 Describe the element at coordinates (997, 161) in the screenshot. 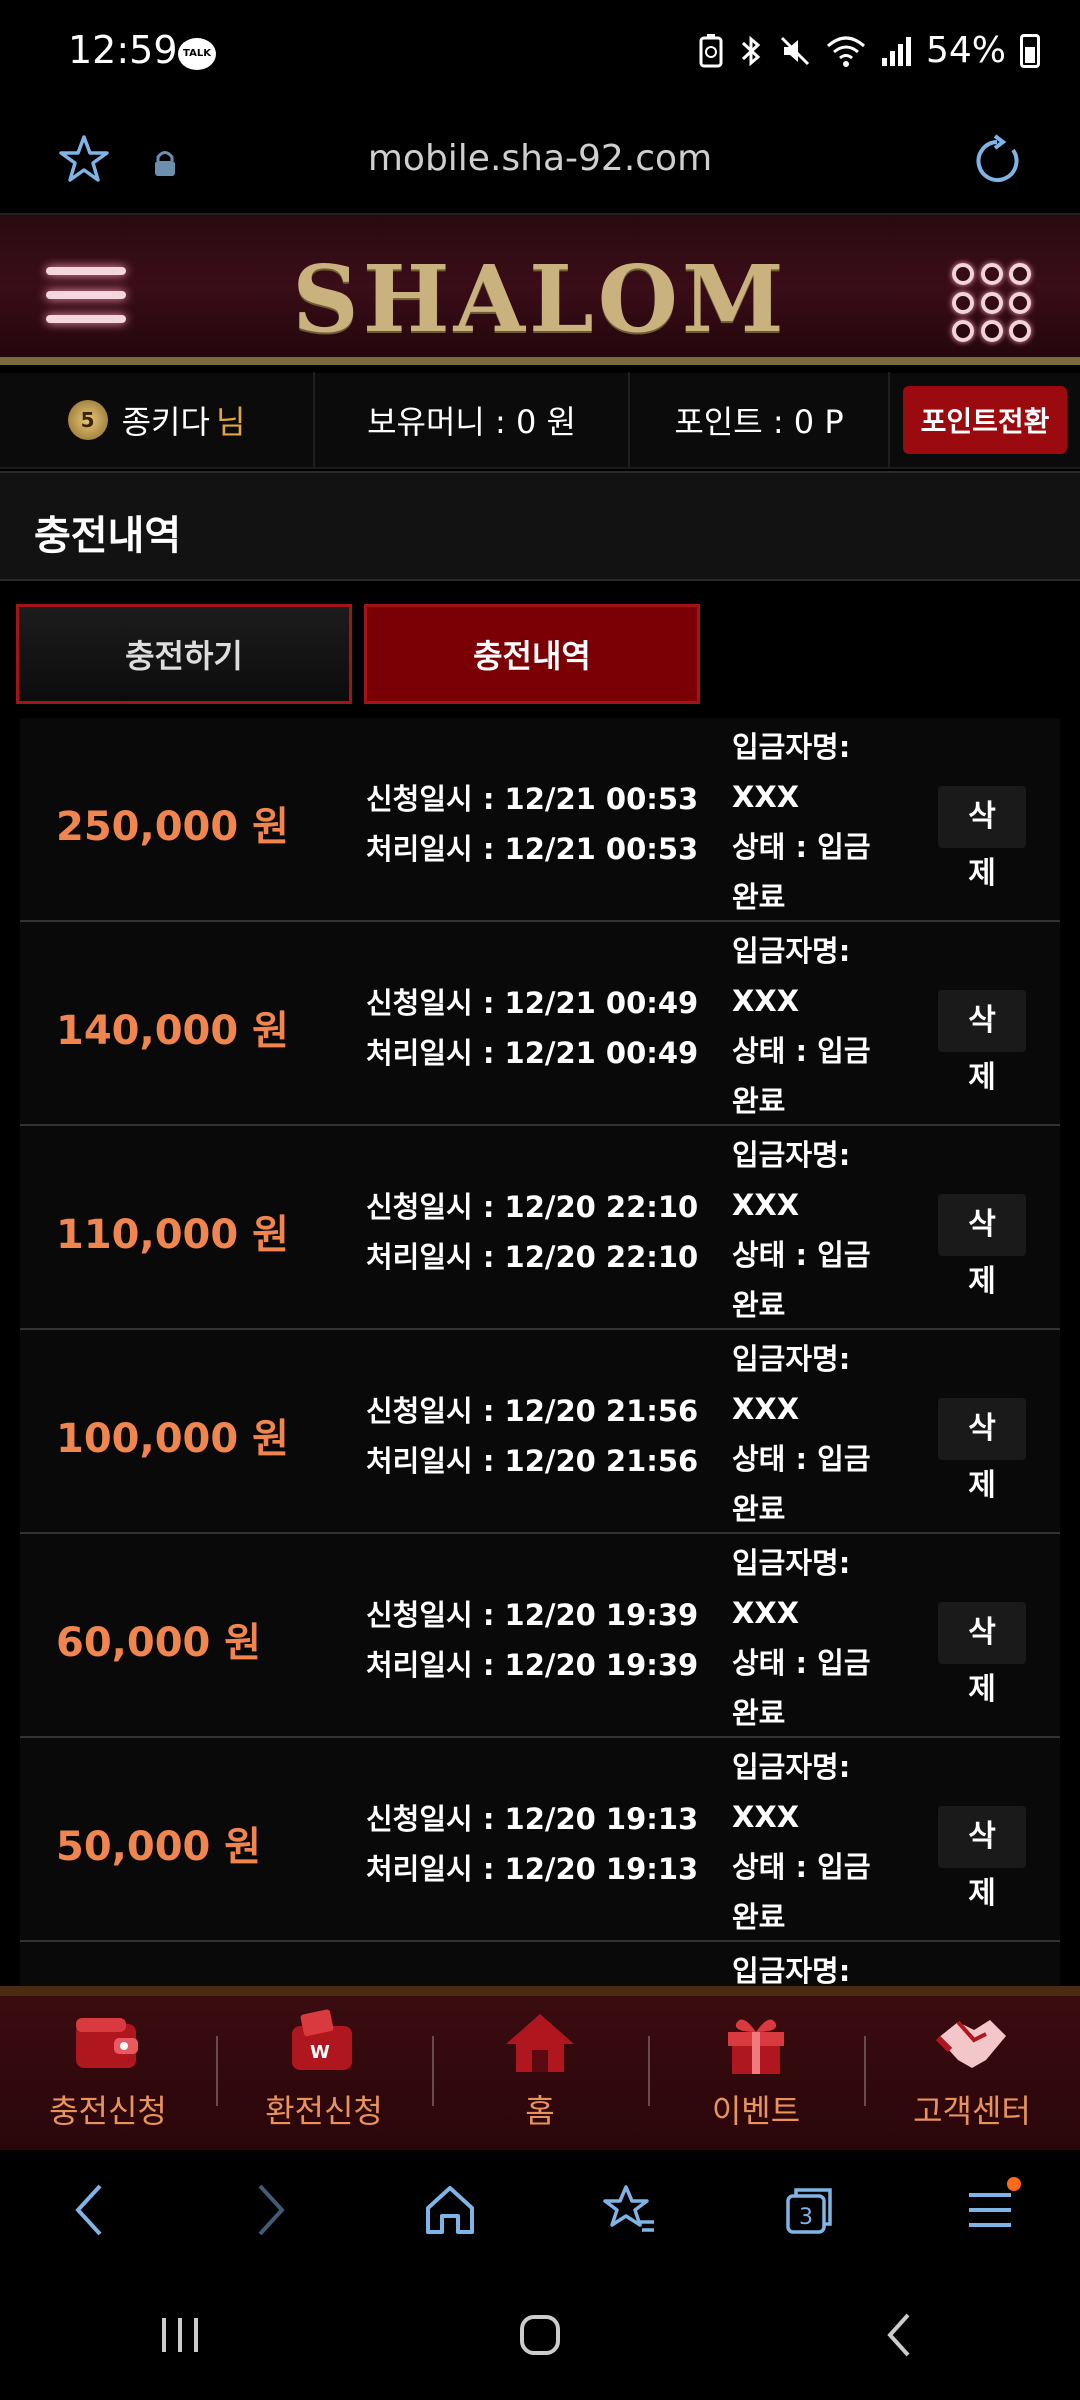

I see `reload-icon` at that location.